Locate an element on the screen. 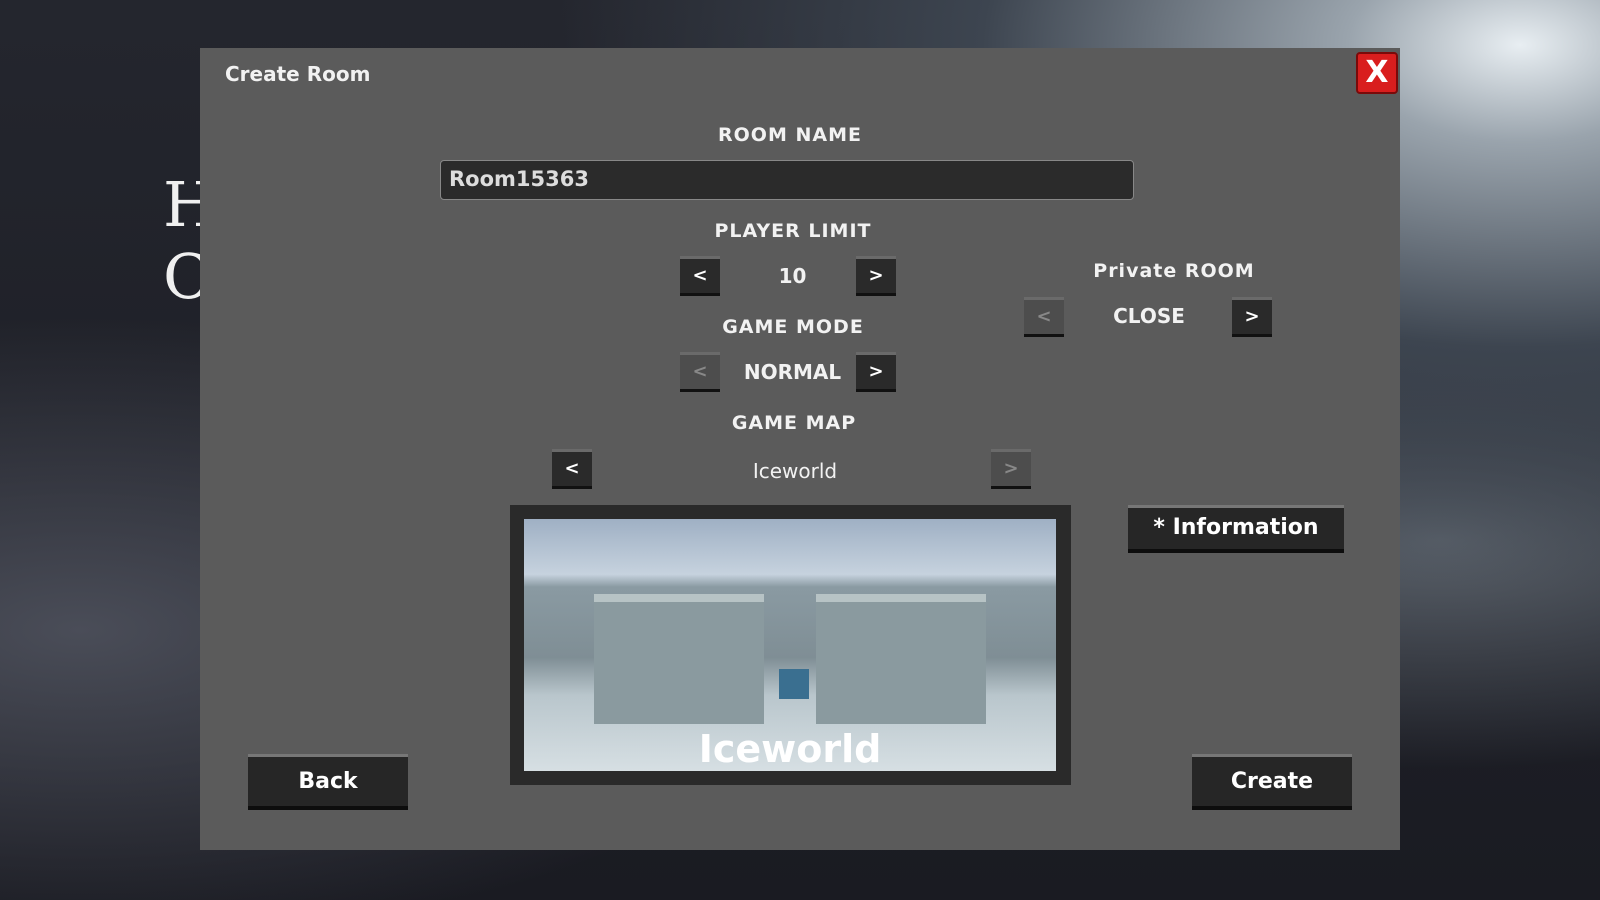  room-name-label: ROOM NAME is located at coordinates (790, 135).